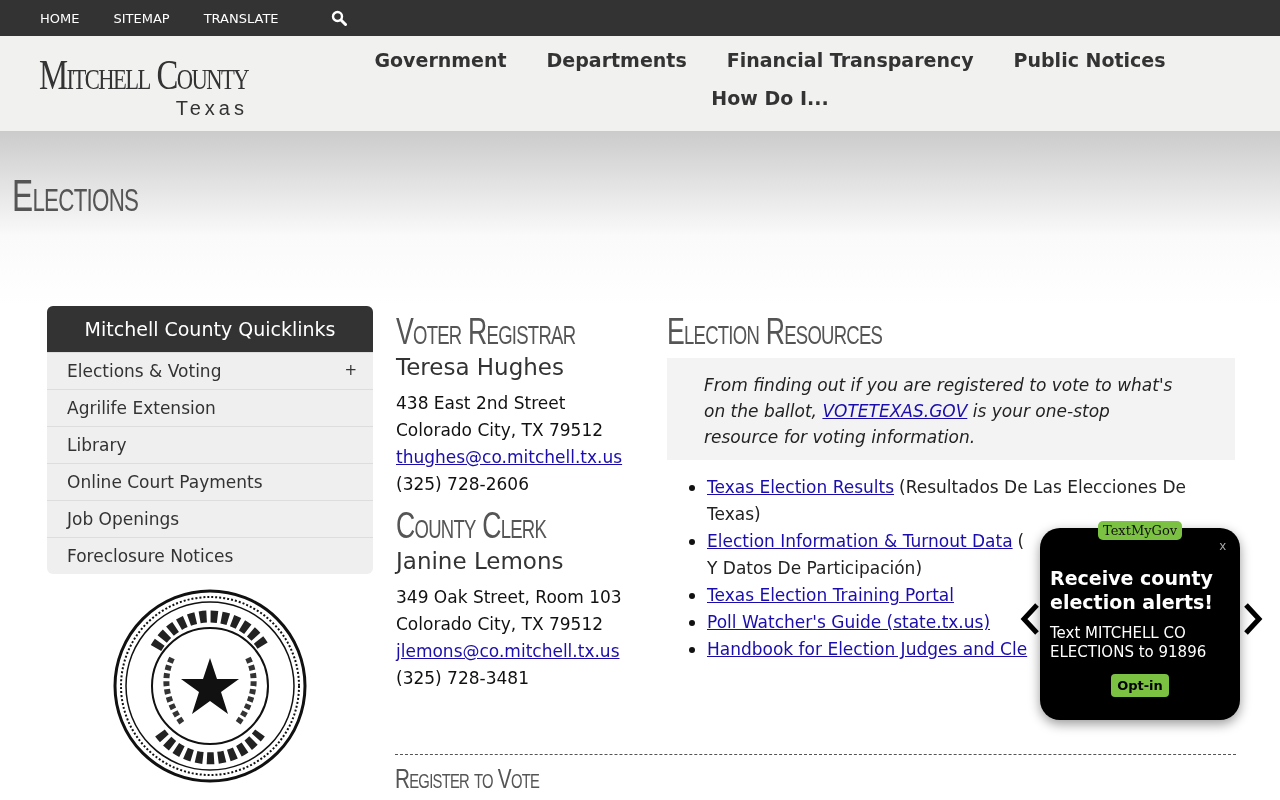 This screenshot has width=1280, height=800. Describe the element at coordinates (1253, 619) in the screenshot. I see `chevron-right-icon` at that location.